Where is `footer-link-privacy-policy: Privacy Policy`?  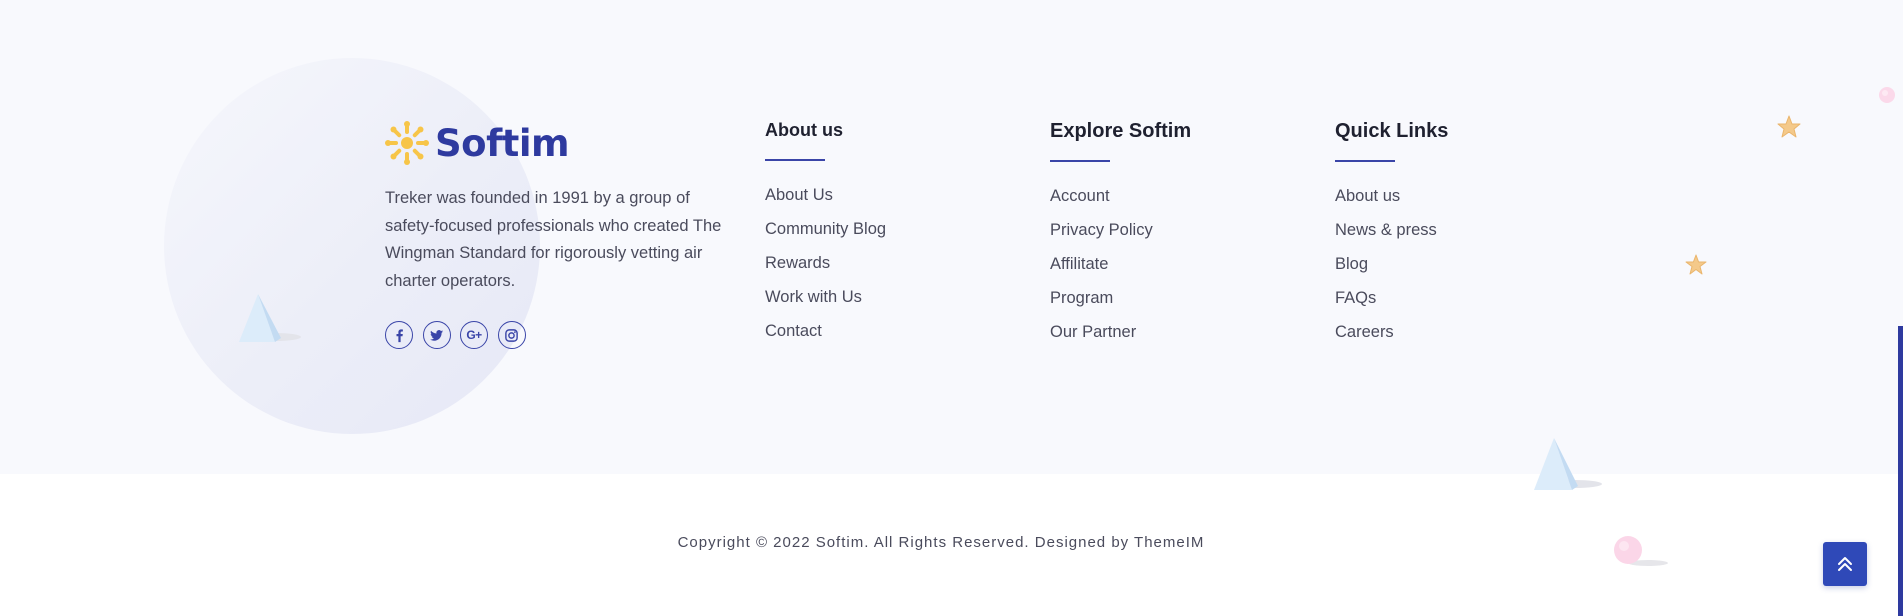
footer-link-privacy-policy: Privacy Policy is located at coordinates (1120, 237).